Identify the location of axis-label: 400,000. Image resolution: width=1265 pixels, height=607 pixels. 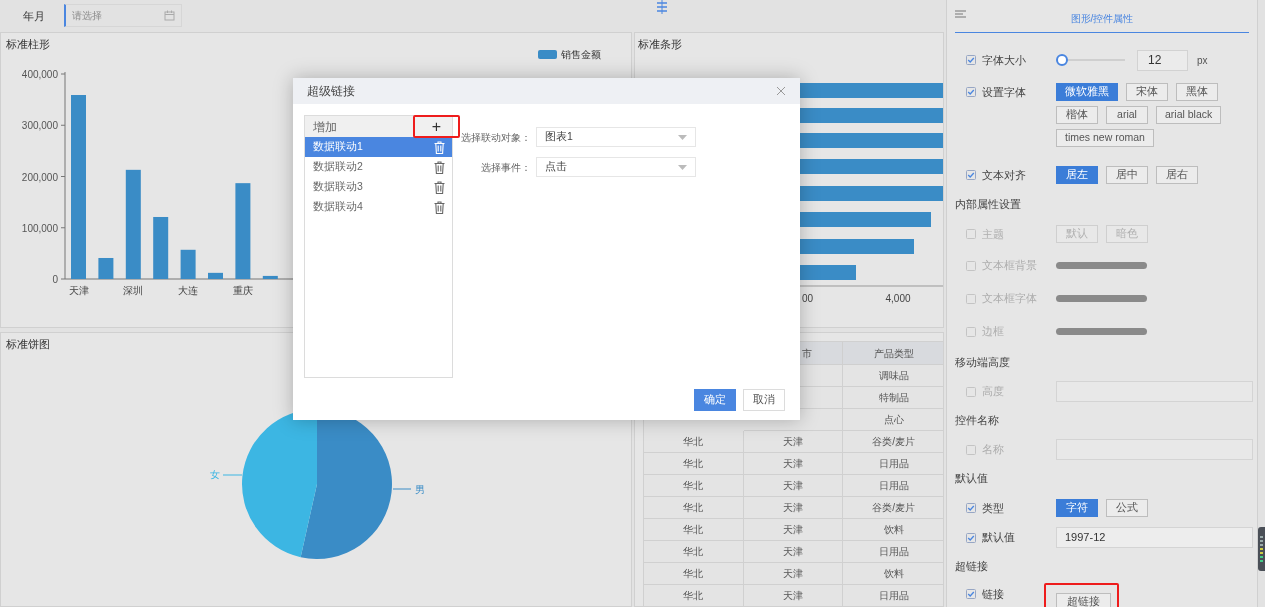
(39, 74).